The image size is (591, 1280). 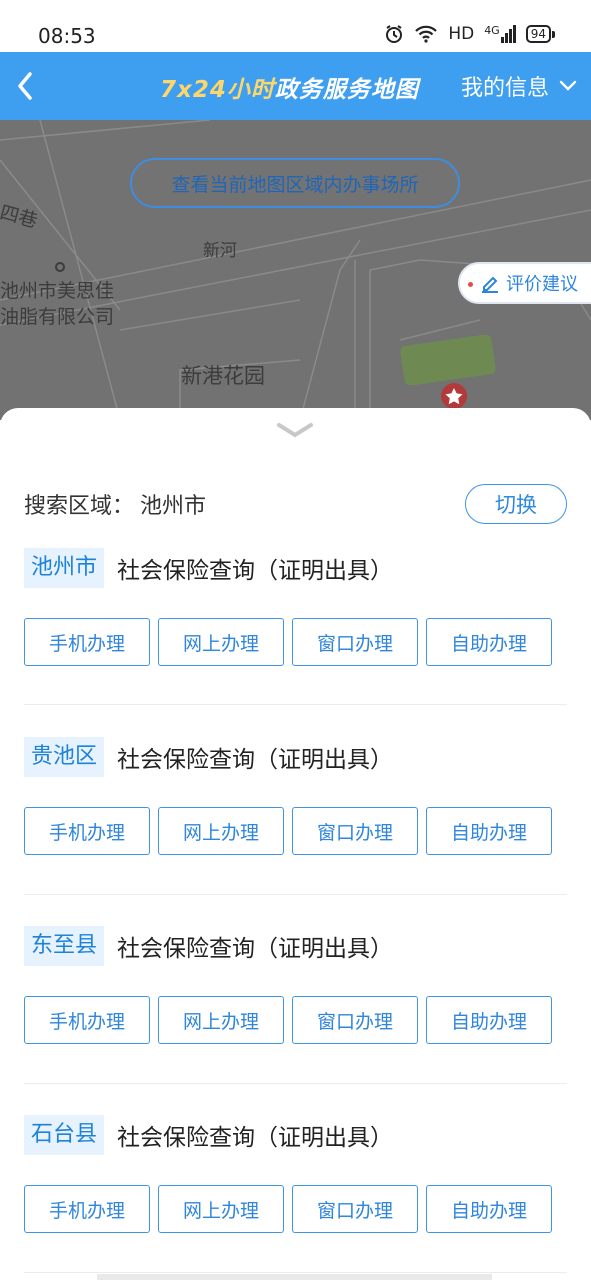 I want to click on collapse-sheet-handle, so click(x=295, y=430).